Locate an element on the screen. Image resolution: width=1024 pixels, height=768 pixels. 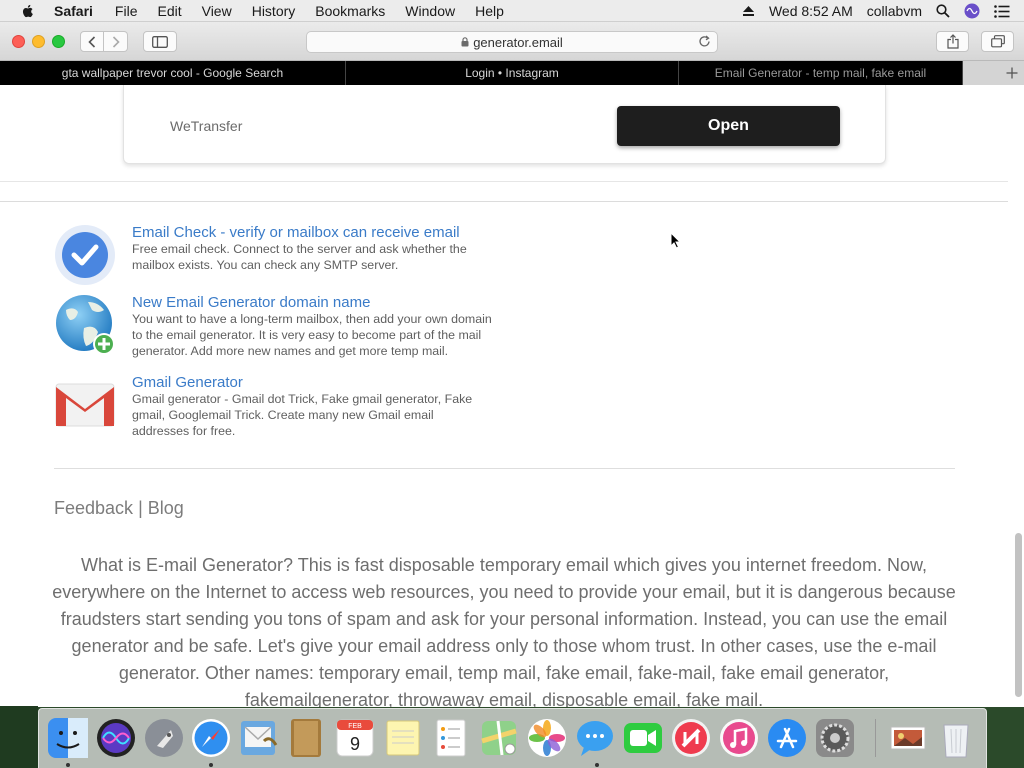
minimize-window-button is located at coordinates (38, 41).